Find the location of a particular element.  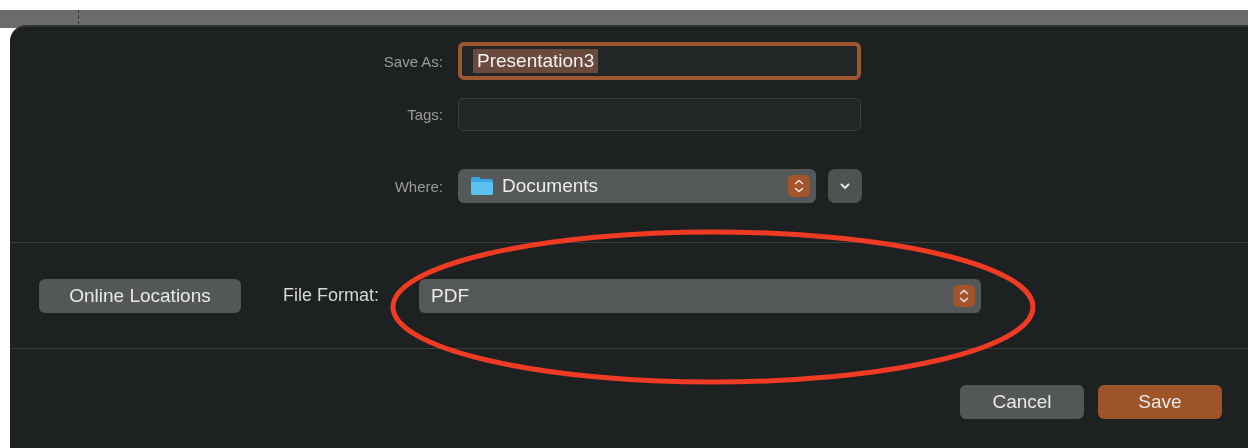

tags-label: Tags: is located at coordinates (425, 114).